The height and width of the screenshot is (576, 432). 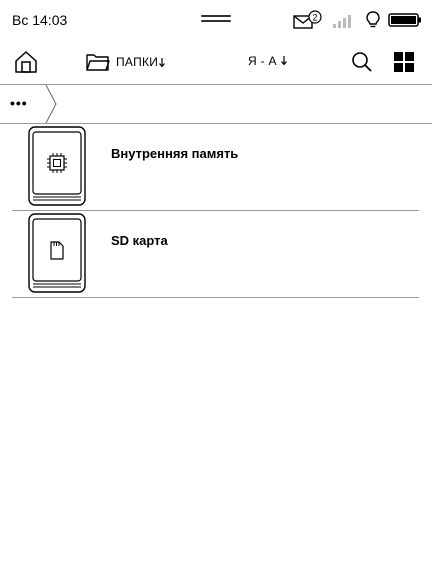 I want to click on chevron-right-icon, so click(x=51, y=104).